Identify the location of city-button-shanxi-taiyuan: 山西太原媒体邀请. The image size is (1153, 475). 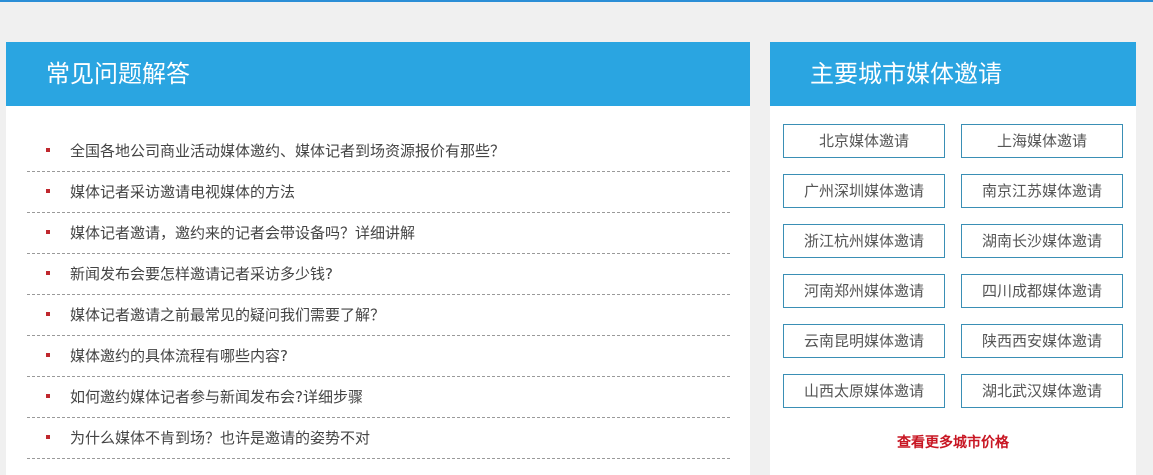
(864, 391).